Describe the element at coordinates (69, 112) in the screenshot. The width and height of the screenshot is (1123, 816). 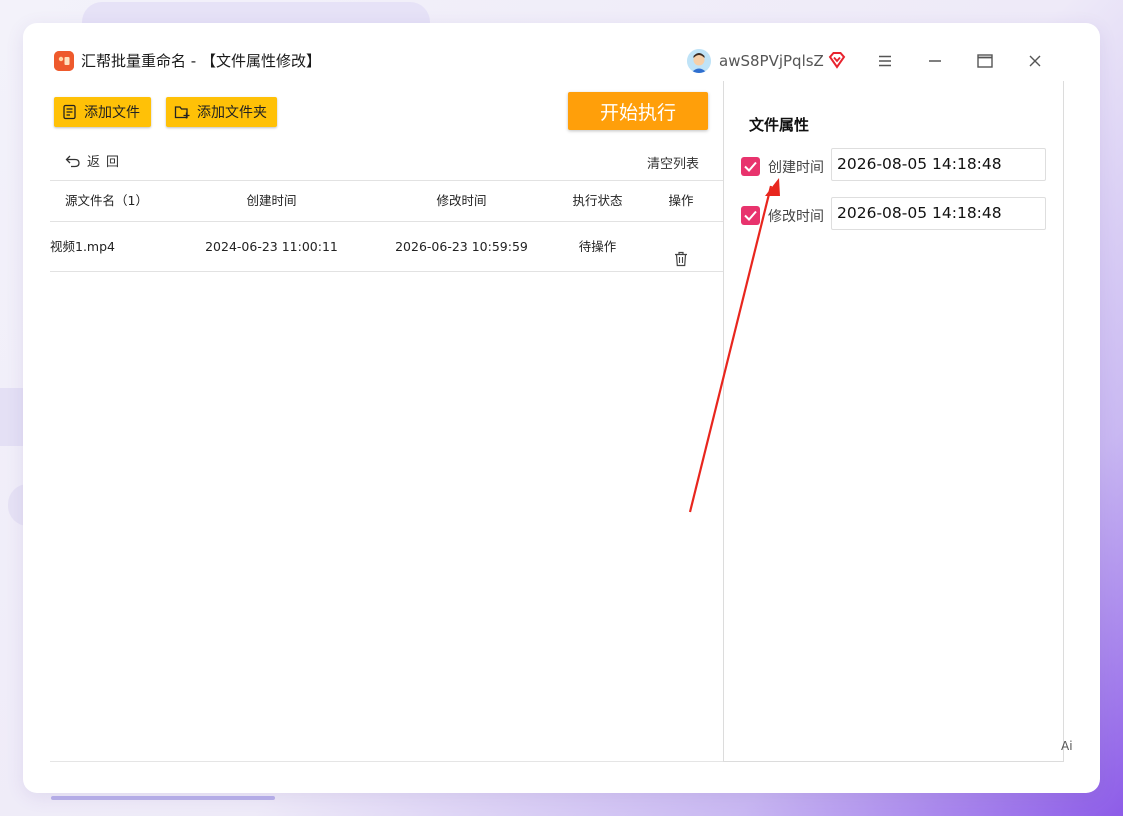
I see `add-file-icon` at that location.